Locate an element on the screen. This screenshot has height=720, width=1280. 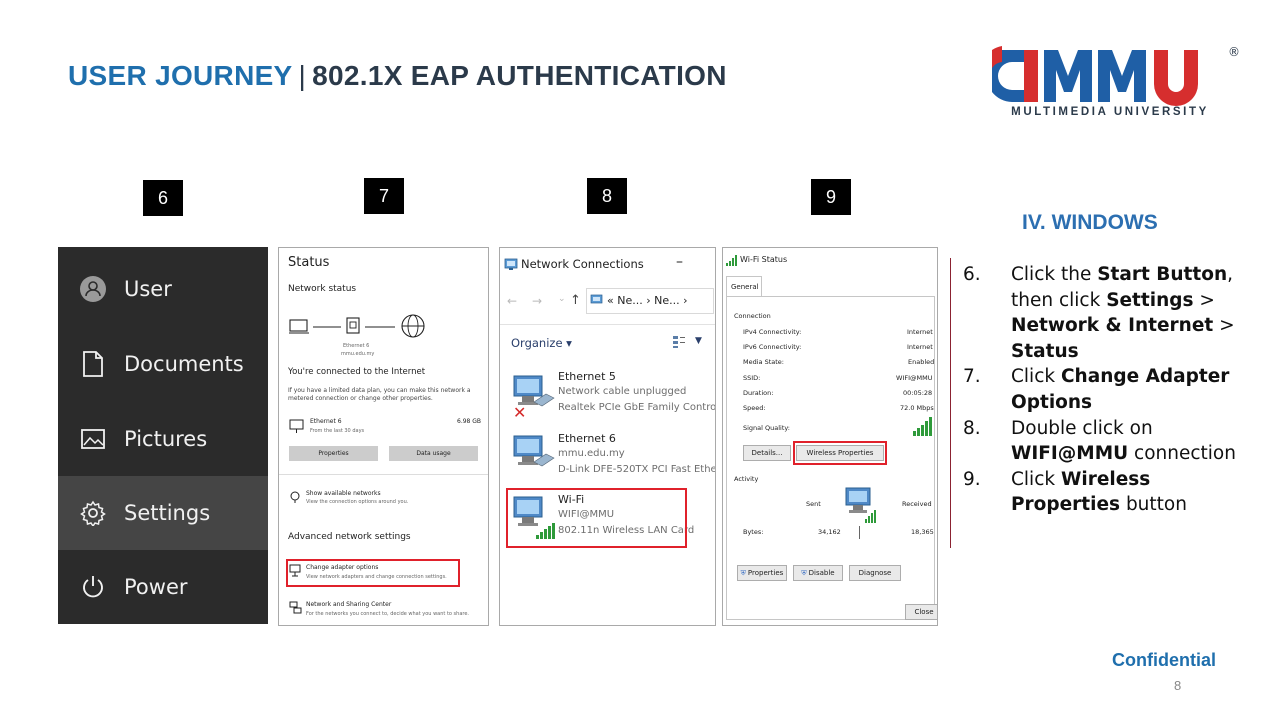
ipv4-value: Internet is located at coordinates (920, 332).